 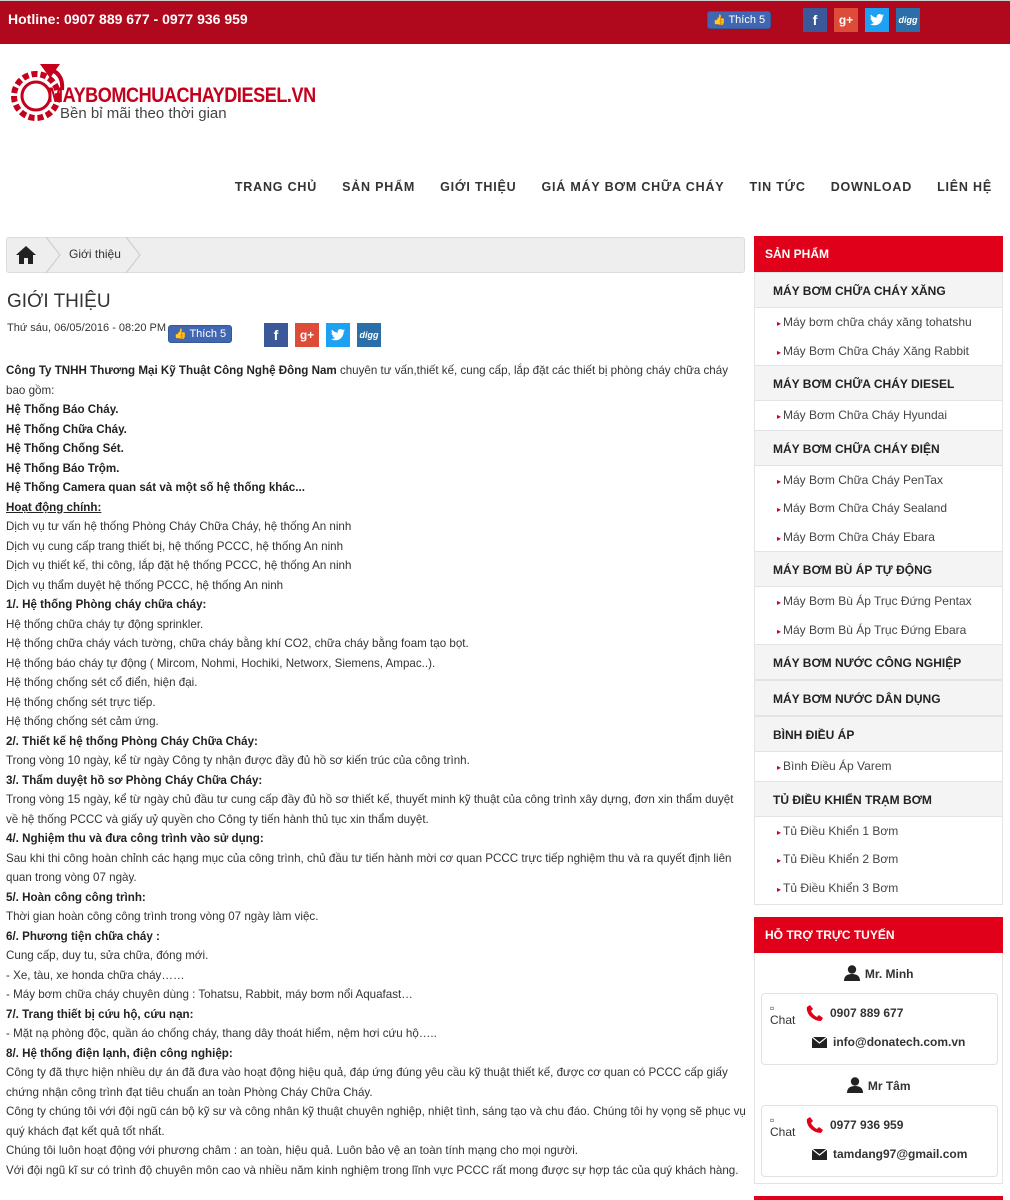 I want to click on nav-products: SẢN PHẨM, so click(x=378, y=187).